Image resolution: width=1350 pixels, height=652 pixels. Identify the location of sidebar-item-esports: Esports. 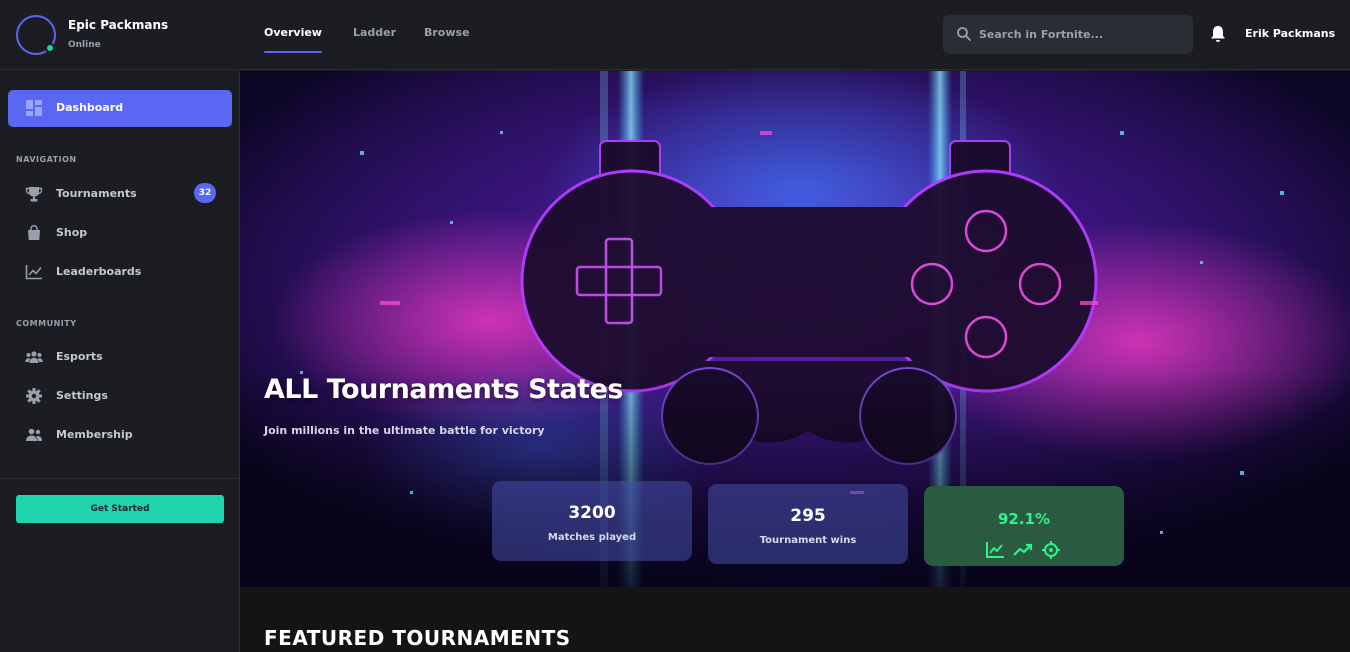
(124, 357).